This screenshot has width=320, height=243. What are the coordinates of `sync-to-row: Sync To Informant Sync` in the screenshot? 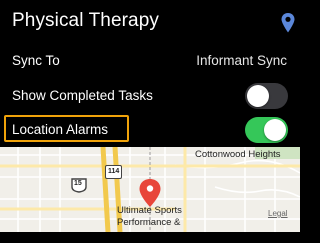 It's located at (150, 60).